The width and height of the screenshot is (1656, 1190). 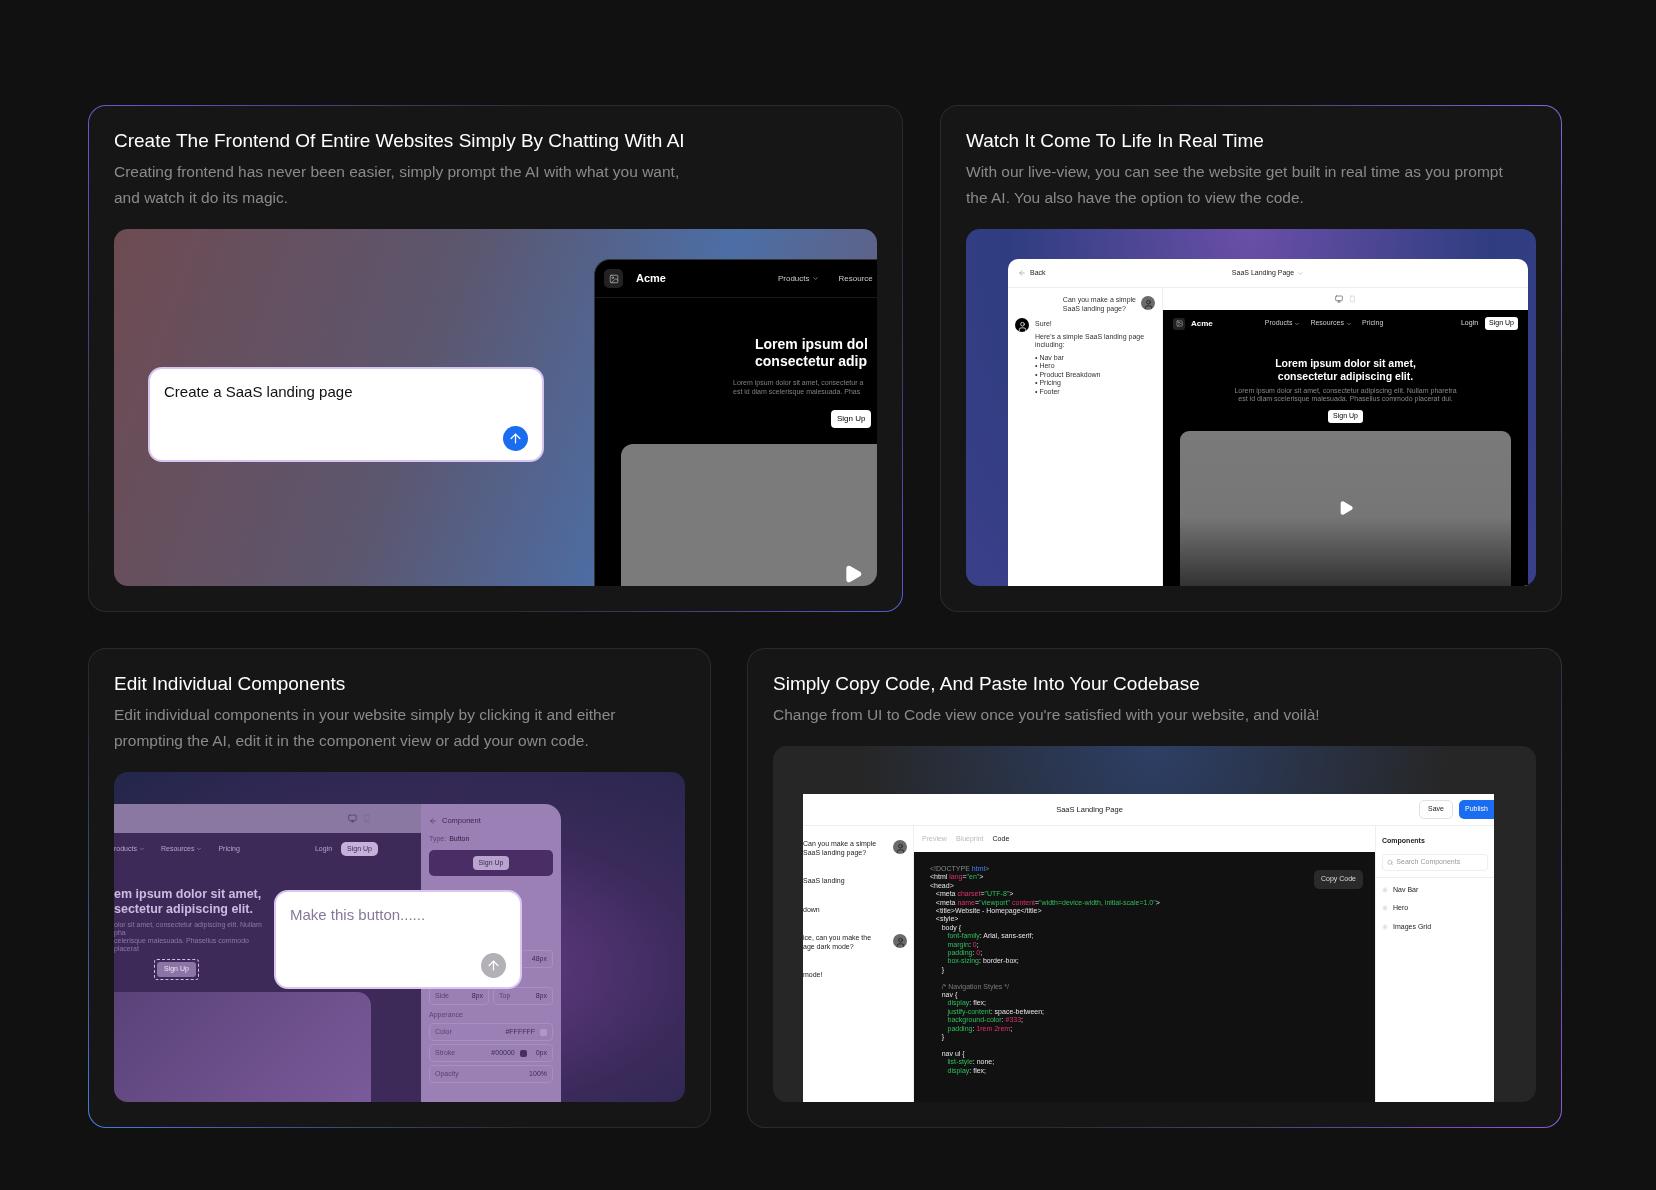 What do you see at coordinates (1235, 185) in the screenshot?
I see `card-description: With our live-view, you can see the website get built in real time as you prompt the AI. You also have the option to view the code.` at bounding box center [1235, 185].